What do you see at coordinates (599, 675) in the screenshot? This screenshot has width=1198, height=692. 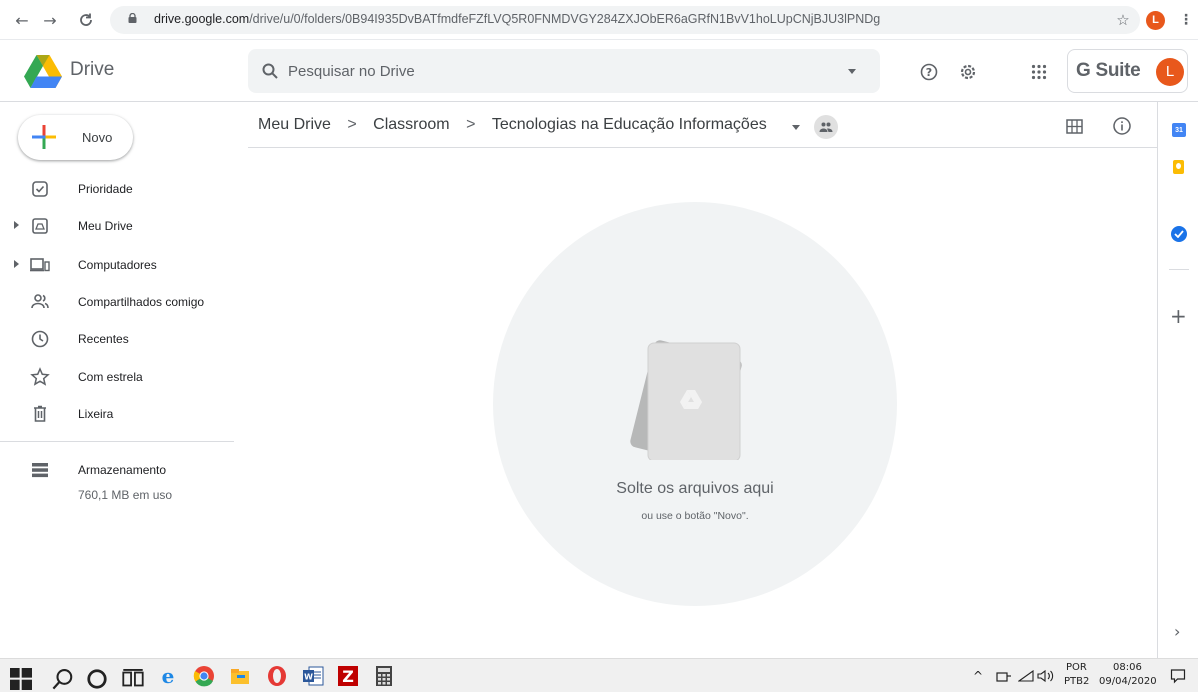 I see `windows-taskbar: e W Z ^ POR PTB2 08:06 09/04/2020` at bounding box center [599, 675].